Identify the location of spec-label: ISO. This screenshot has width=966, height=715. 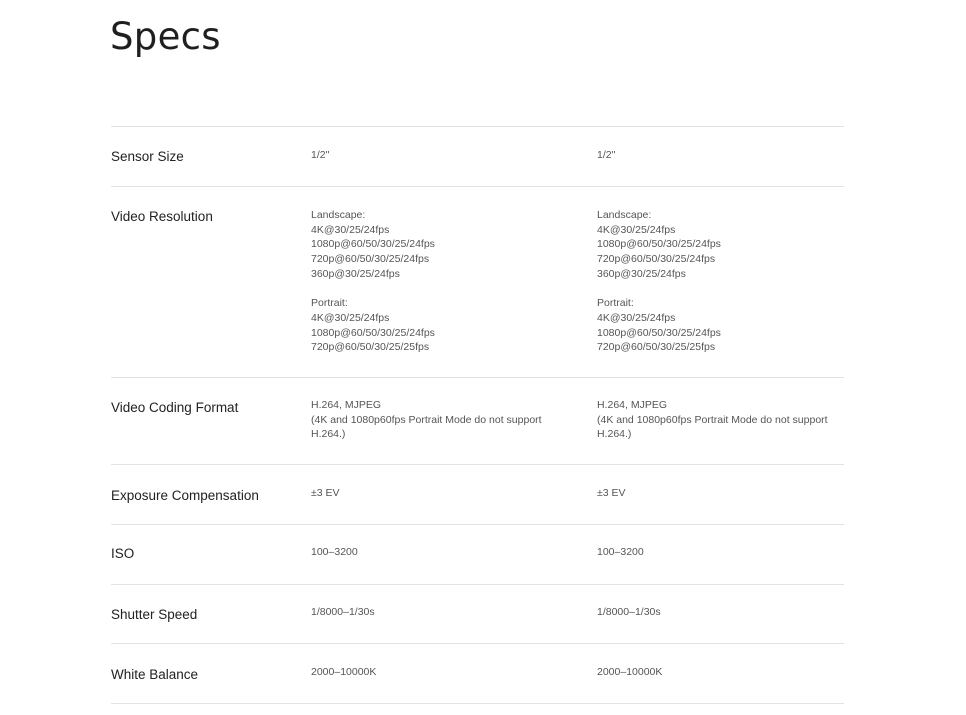
(123, 553).